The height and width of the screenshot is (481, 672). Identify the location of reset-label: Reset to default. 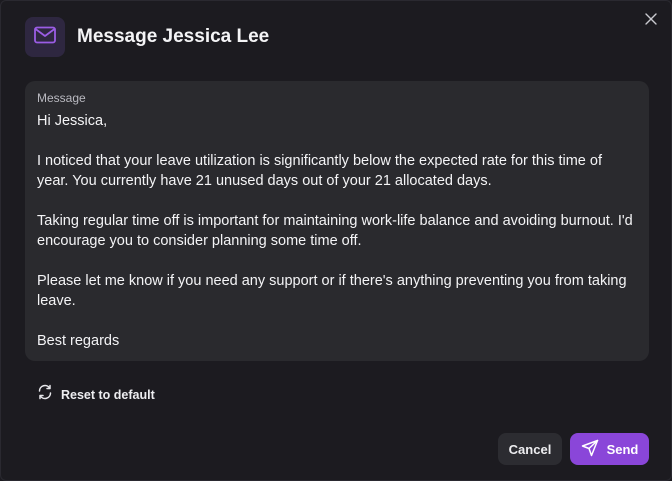
(108, 394).